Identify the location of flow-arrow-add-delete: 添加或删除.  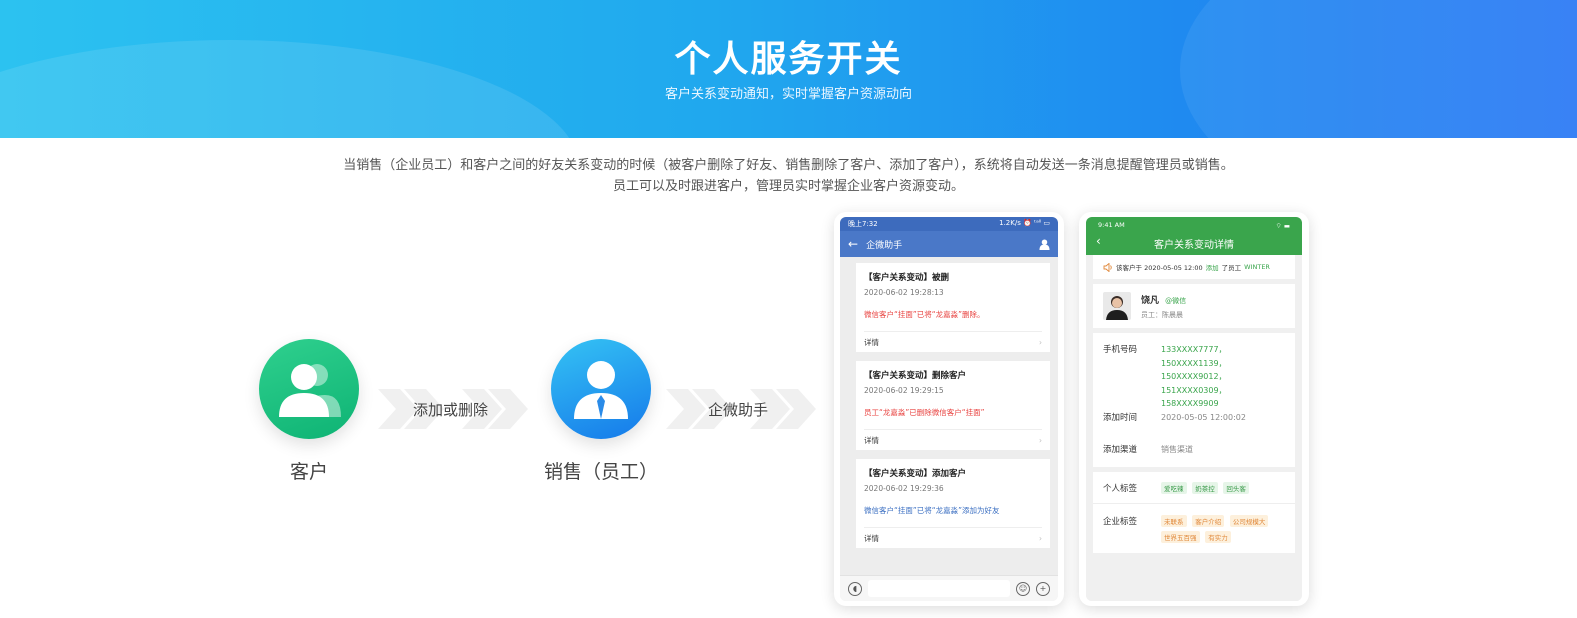
(453, 409).